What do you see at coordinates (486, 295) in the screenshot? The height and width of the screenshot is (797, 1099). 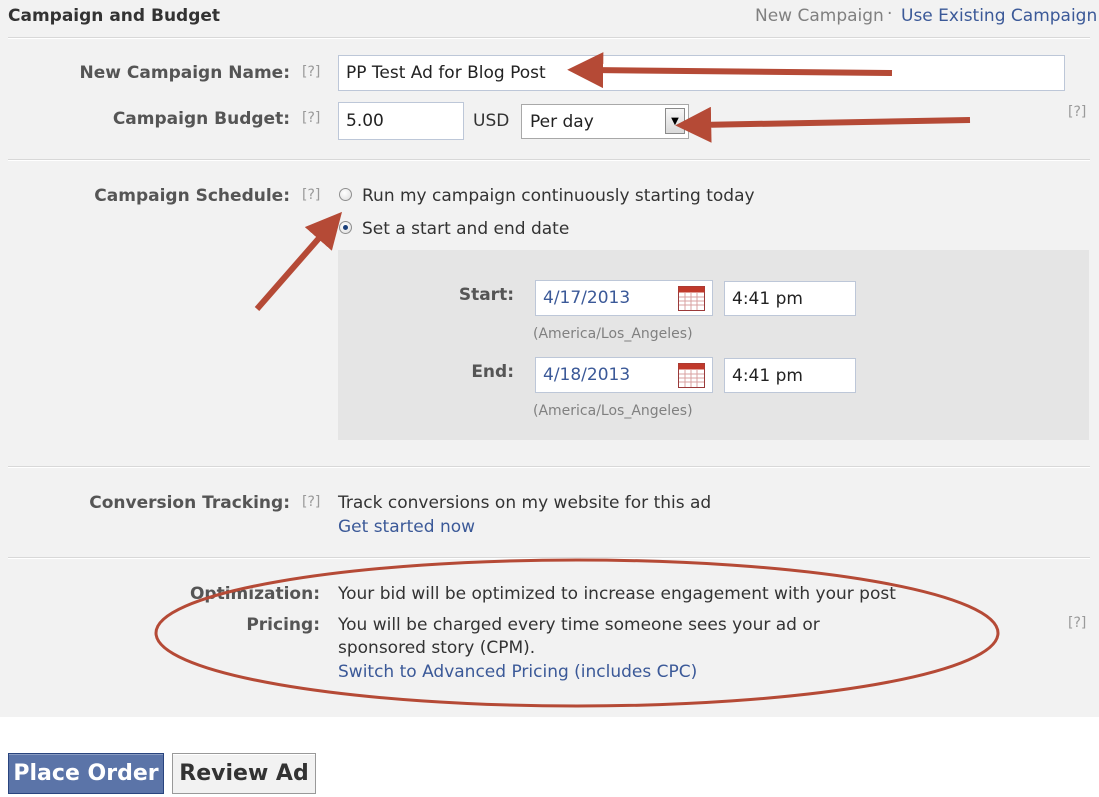 I see `start-label: Start:` at bounding box center [486, 295].